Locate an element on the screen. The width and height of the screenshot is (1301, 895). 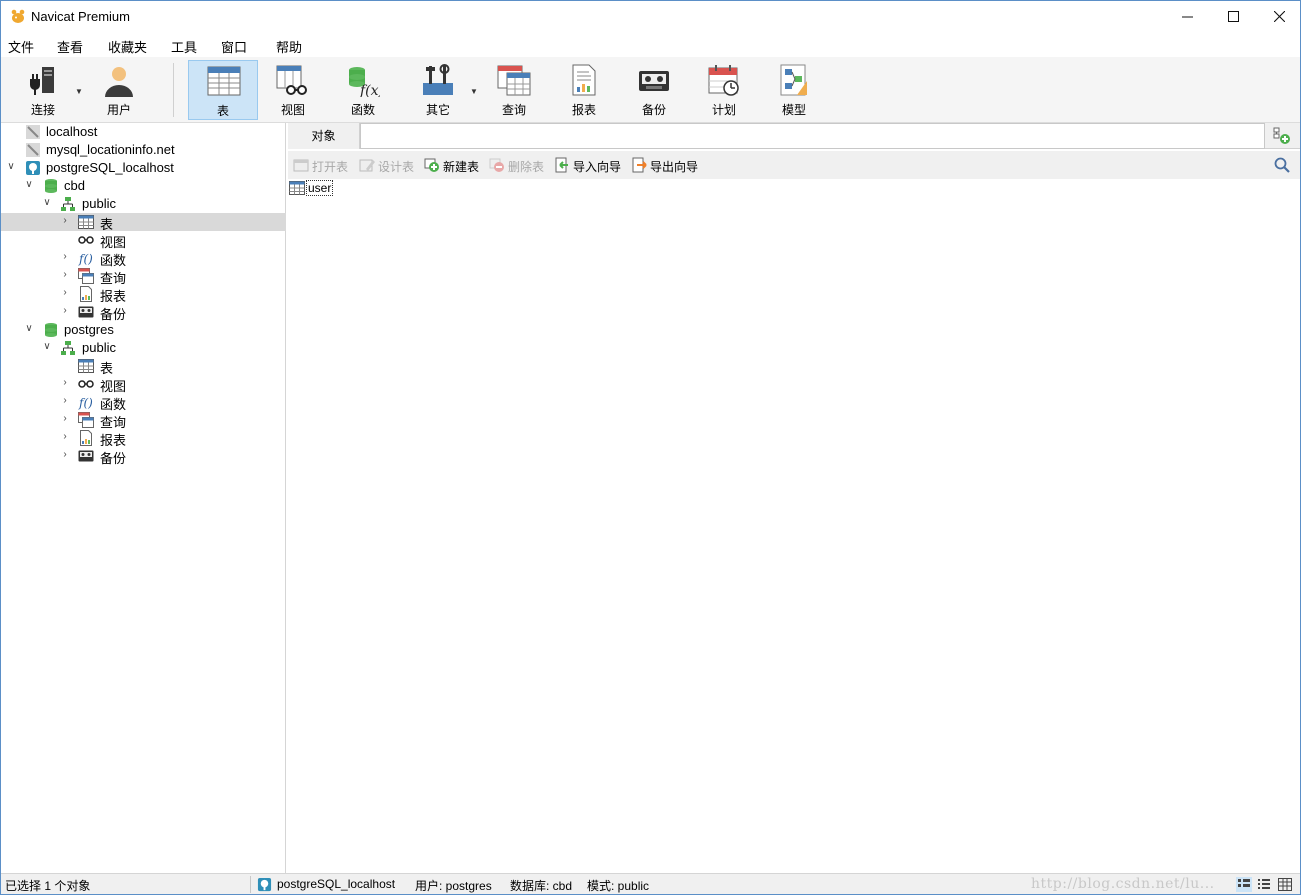
toolbar-label: 查询 is located at coordinates (513, 110).